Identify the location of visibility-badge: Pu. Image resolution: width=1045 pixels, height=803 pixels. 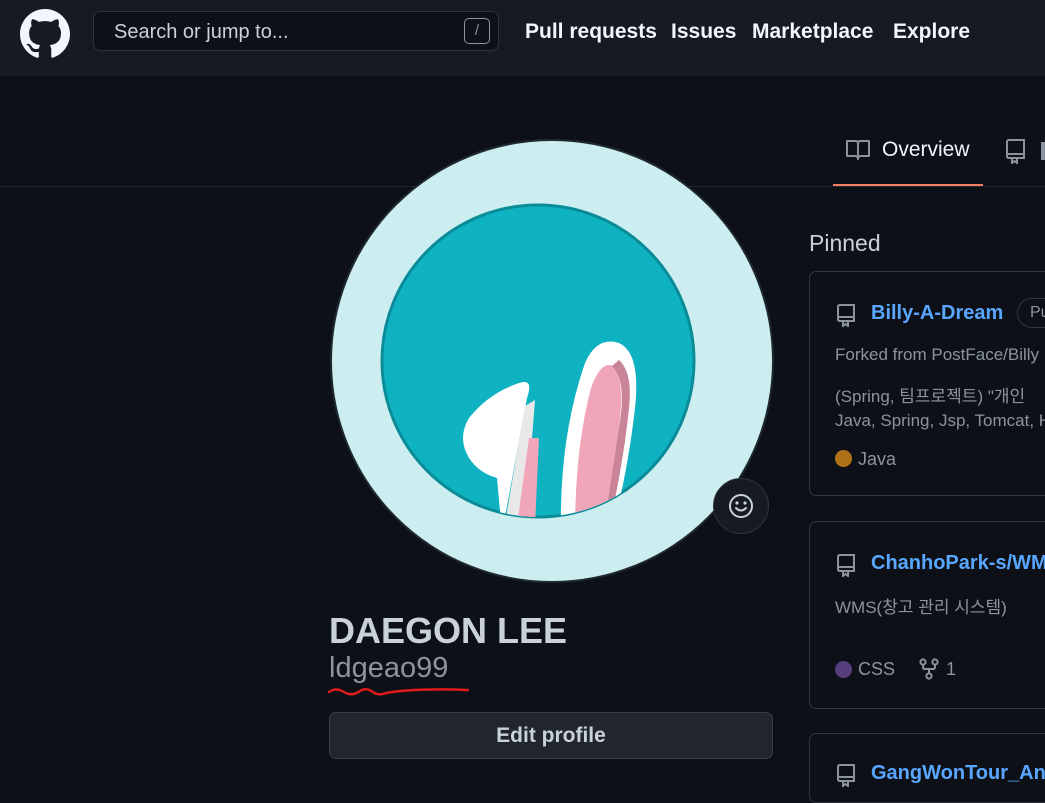
(1031, 313).